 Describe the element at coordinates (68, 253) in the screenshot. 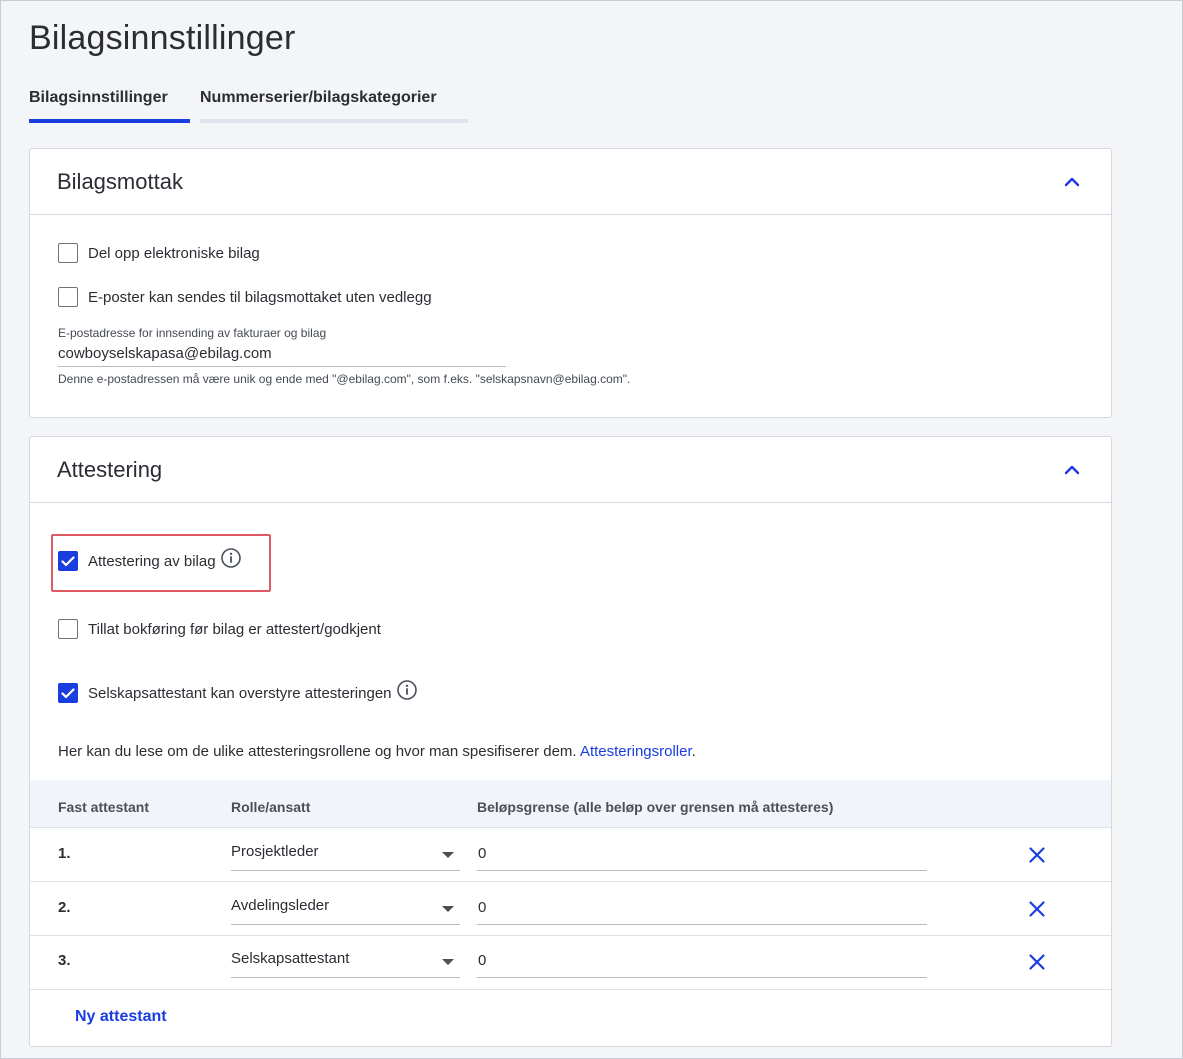

I see `split-electronic-checkbox` at that location.